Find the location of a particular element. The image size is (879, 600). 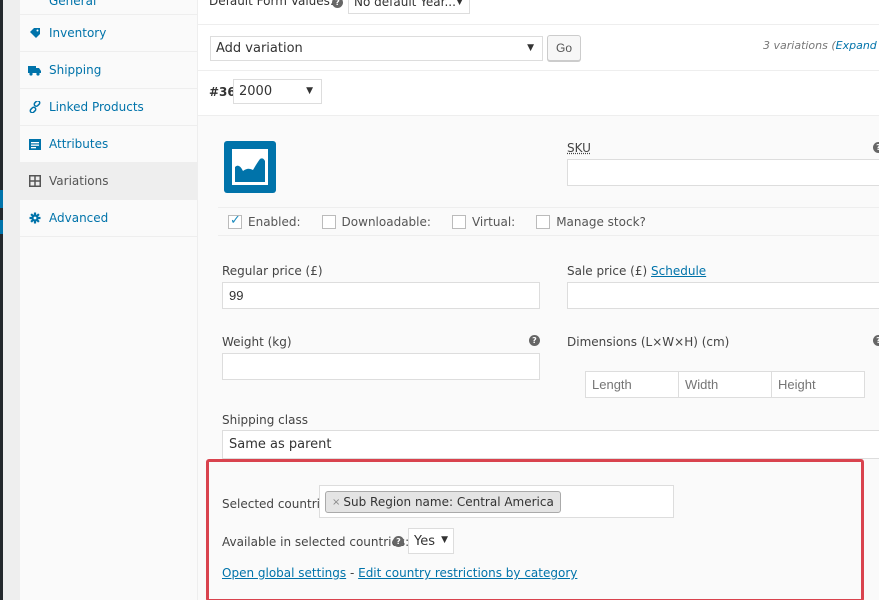

weight-input is located at coordinates (381, 366).